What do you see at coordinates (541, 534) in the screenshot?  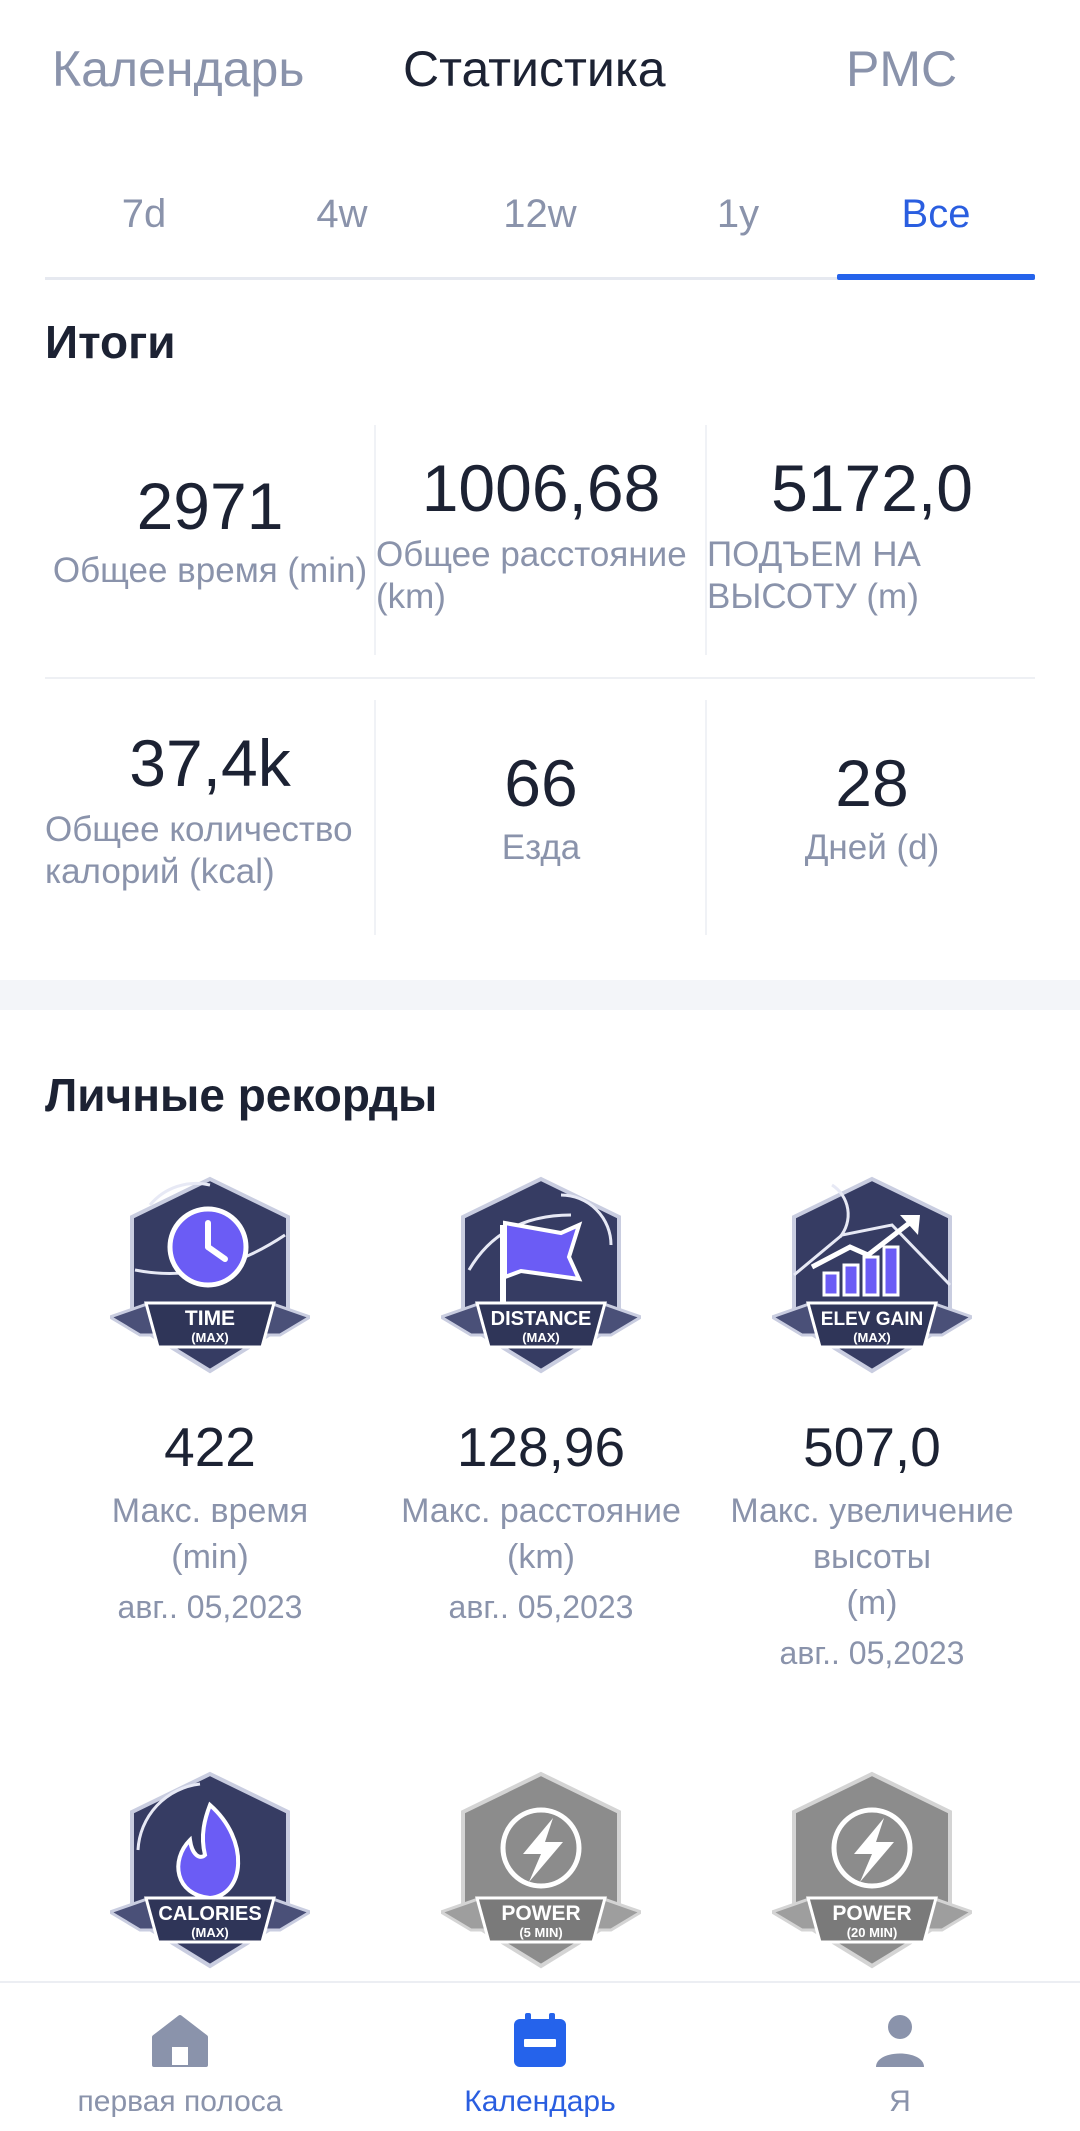 I see `stat-total-distance: 1006,68 Общее расстояние (km)` at bounding box center [541, 534].